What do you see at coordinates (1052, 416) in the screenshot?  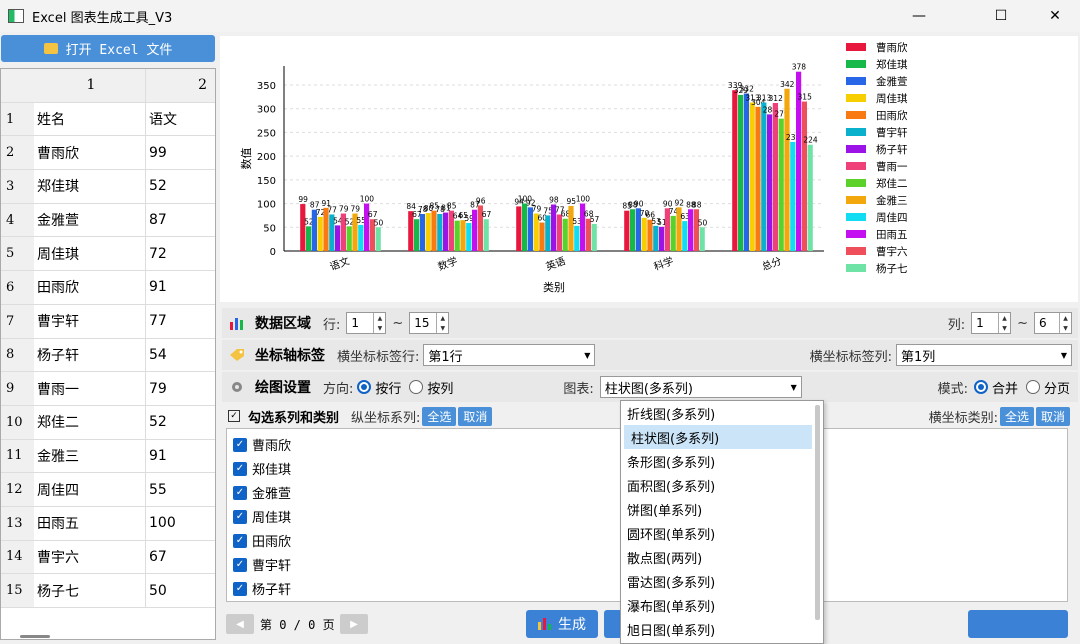 I see `cancel-category-button: 取消` at bounding box center [1052, 416].